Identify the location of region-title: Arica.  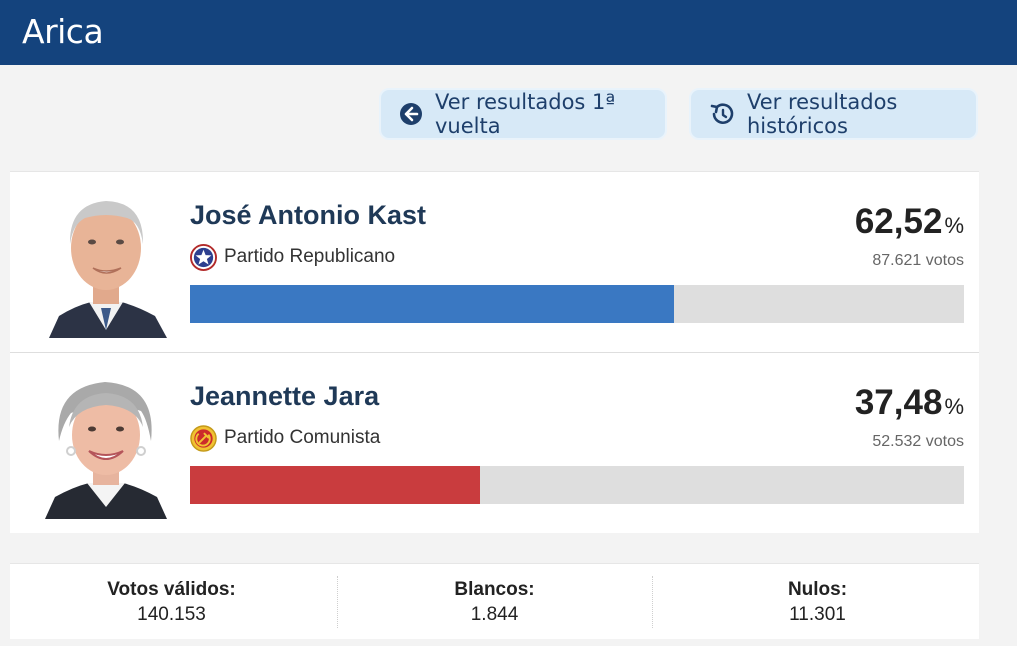
(63, 31).